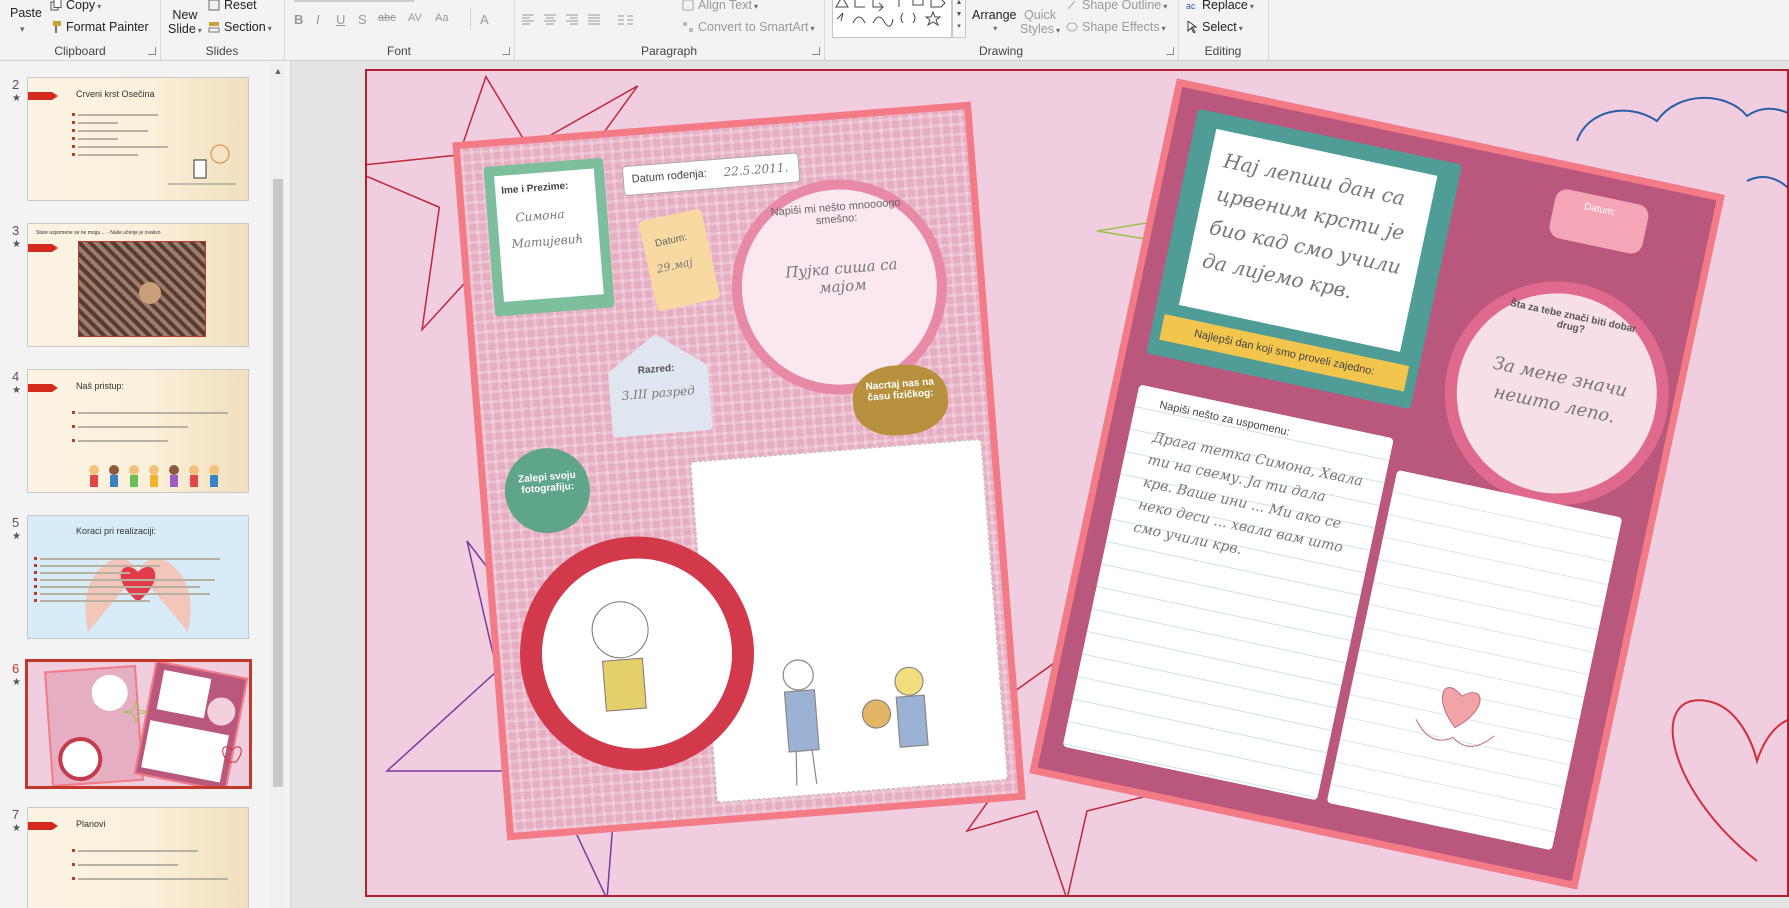  Describe the element at coordinates (318, 19) in the screenshot. I see `italic-button: I` at that location.